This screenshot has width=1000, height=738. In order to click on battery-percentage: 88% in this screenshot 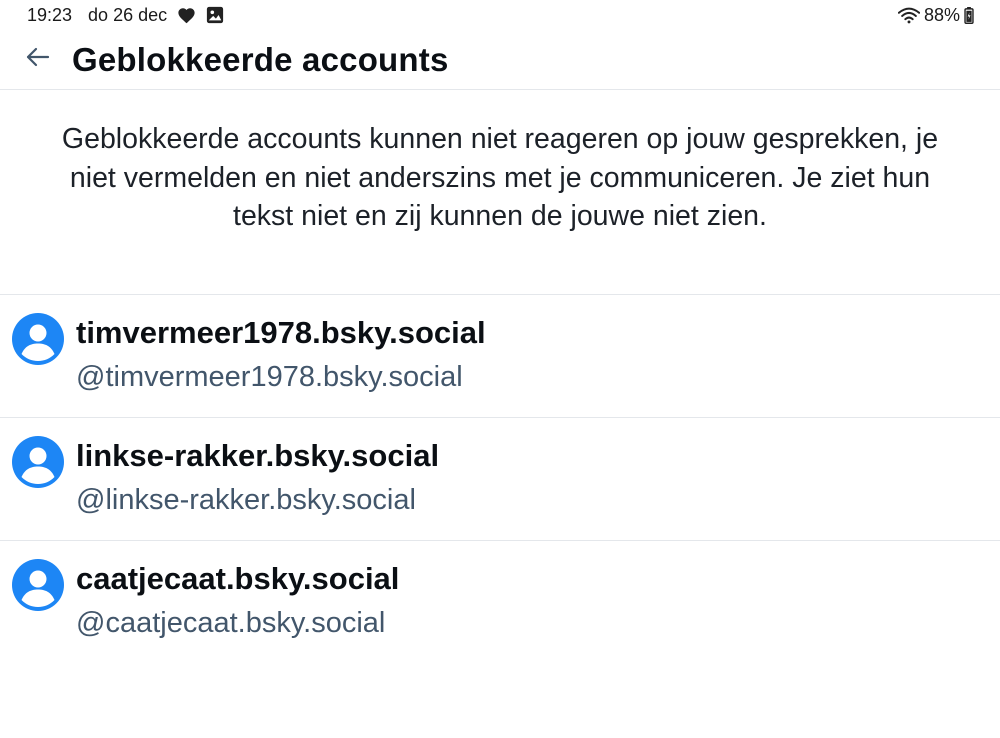, I will do `click(941, 14)`.